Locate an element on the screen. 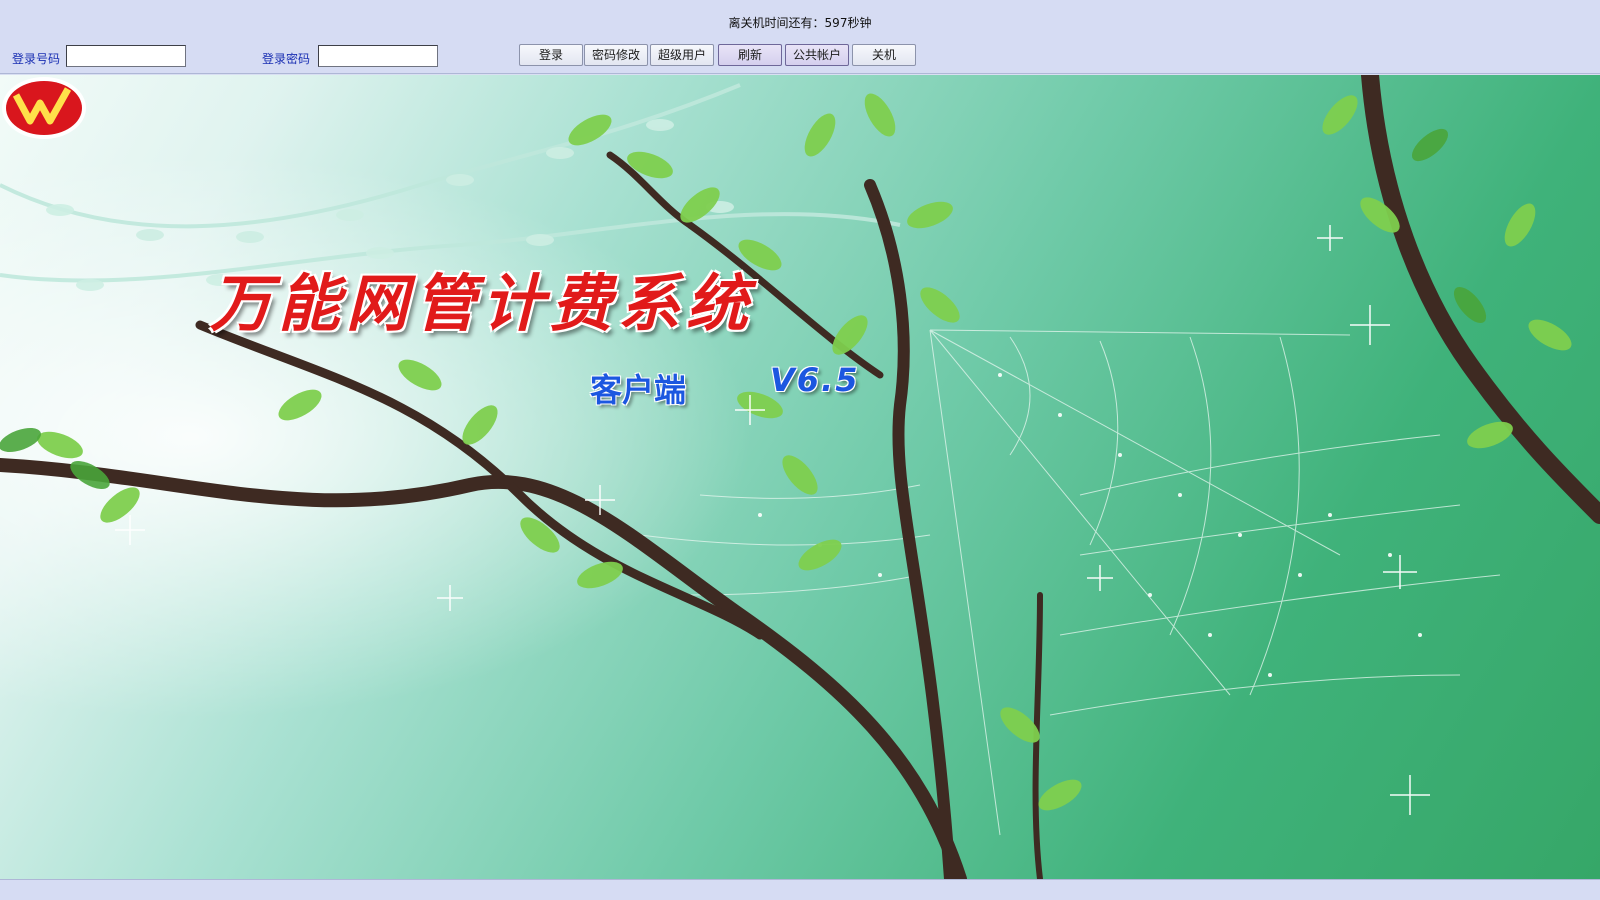 The image size is (1600, 900). version-label: V6.5 is located at coordinates (815, 380).